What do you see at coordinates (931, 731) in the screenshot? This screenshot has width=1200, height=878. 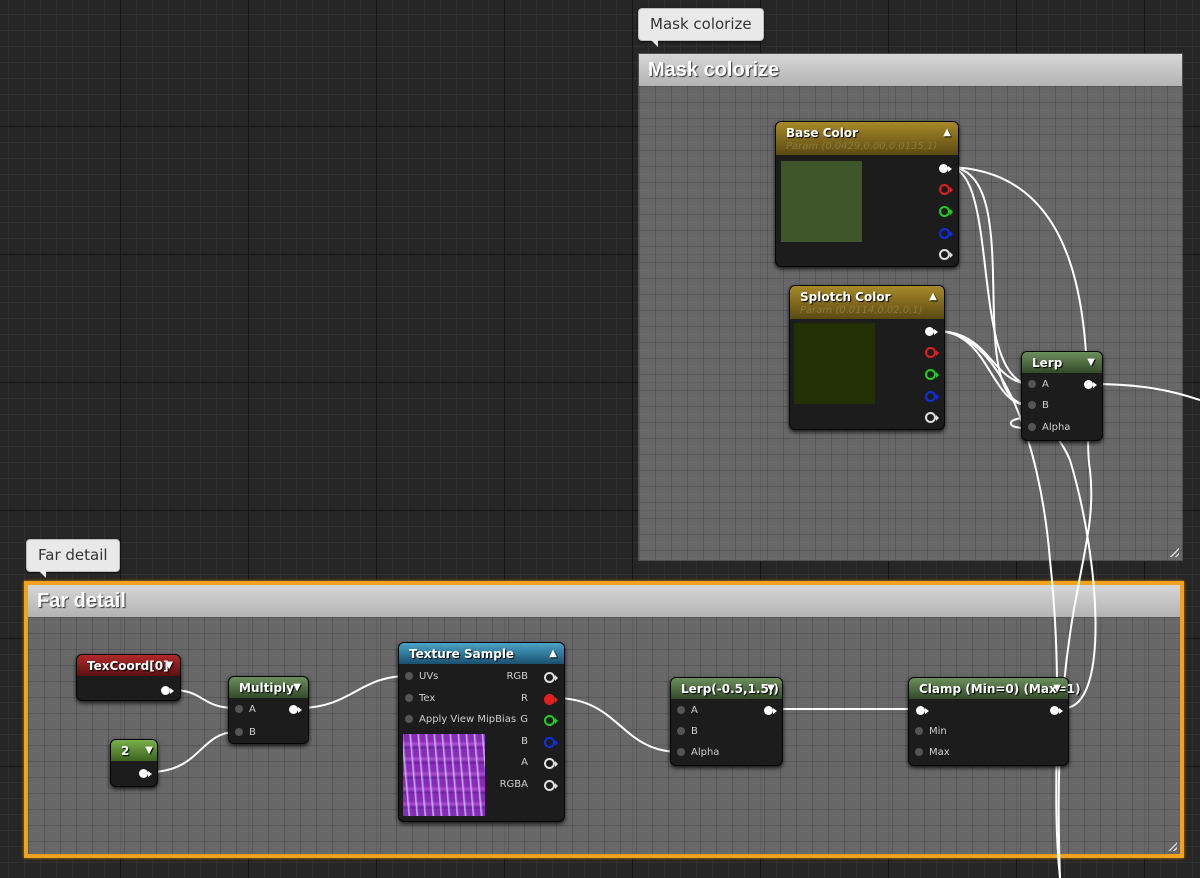 I see `input-pin-min: Min` at bounding box center [931, 731].